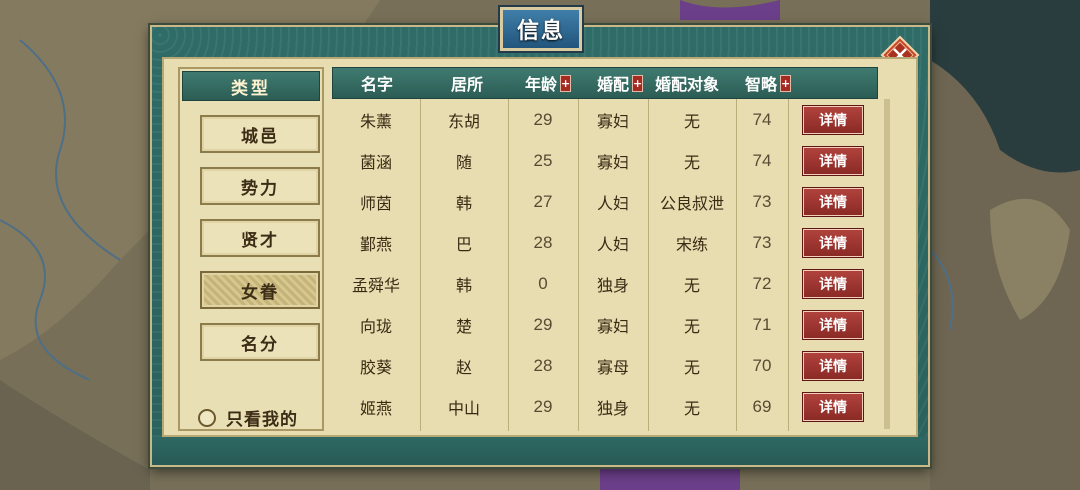  Describe the element at coordinates (375, 326) in the screenshot. I see `cell-name: 向珑` at that location.